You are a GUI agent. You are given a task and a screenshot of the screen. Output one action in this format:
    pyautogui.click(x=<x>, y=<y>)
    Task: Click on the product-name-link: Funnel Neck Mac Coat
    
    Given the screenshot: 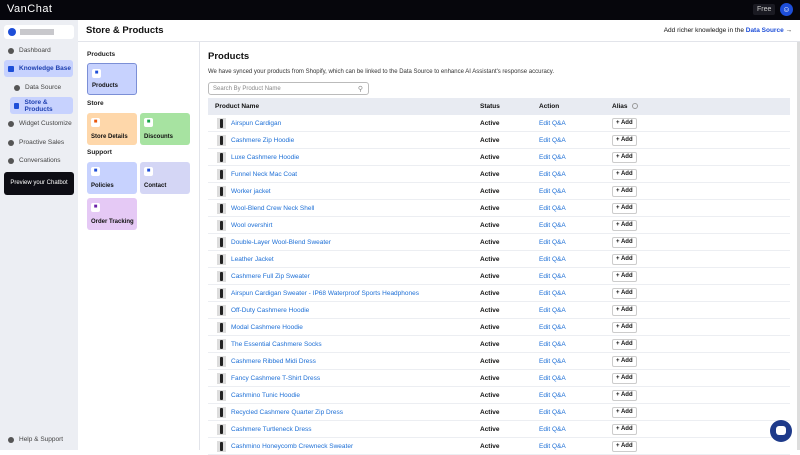 What is the action you would take?
    pyautogui.click(x=264, y=174)
    